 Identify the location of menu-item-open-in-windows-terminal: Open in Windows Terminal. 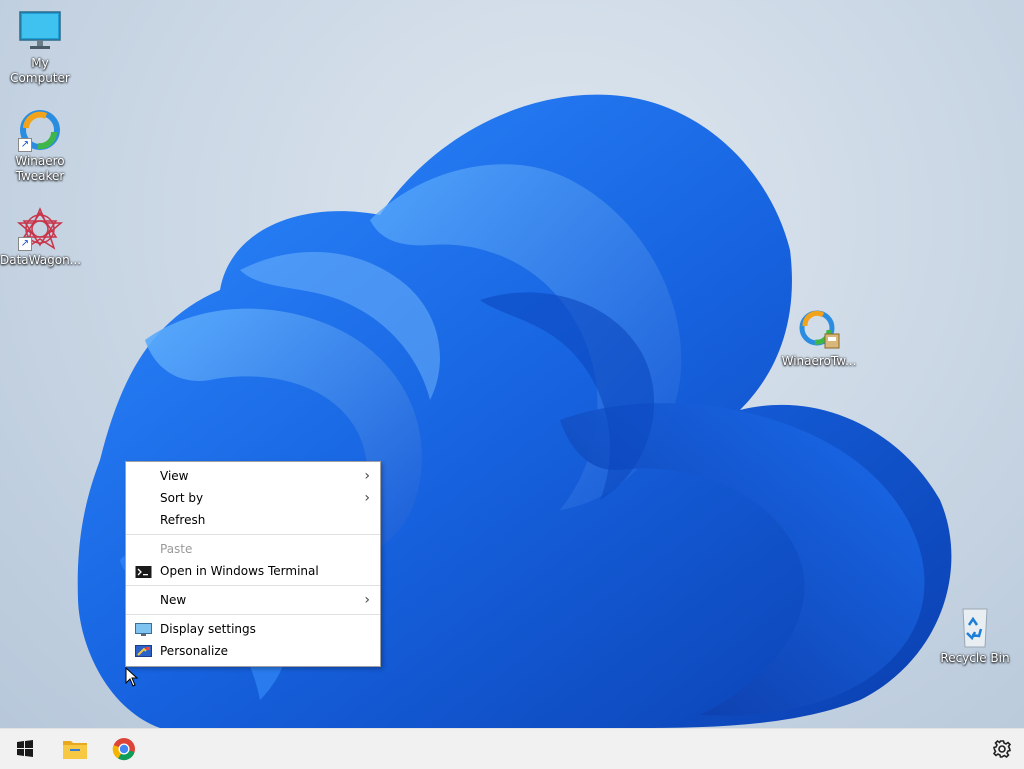
(253, 571).